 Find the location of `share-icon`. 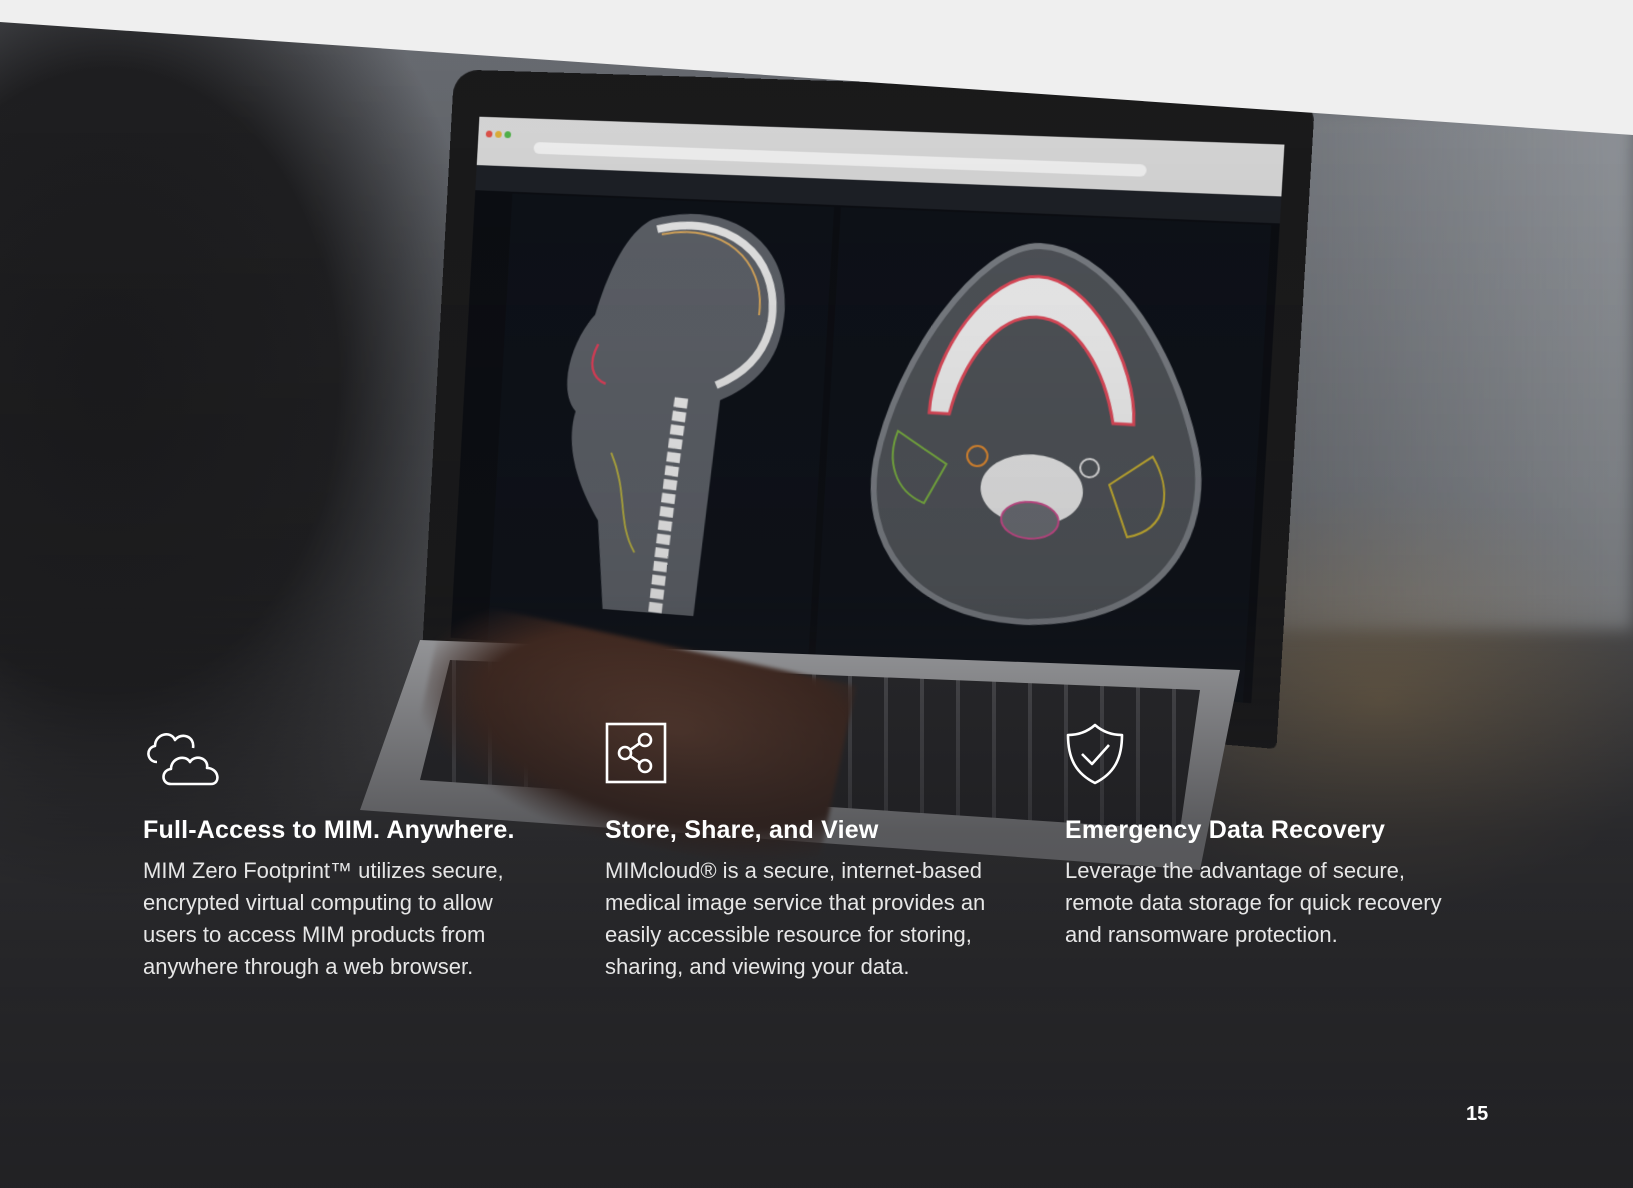

share-icon is located at coordinates (645, 754).